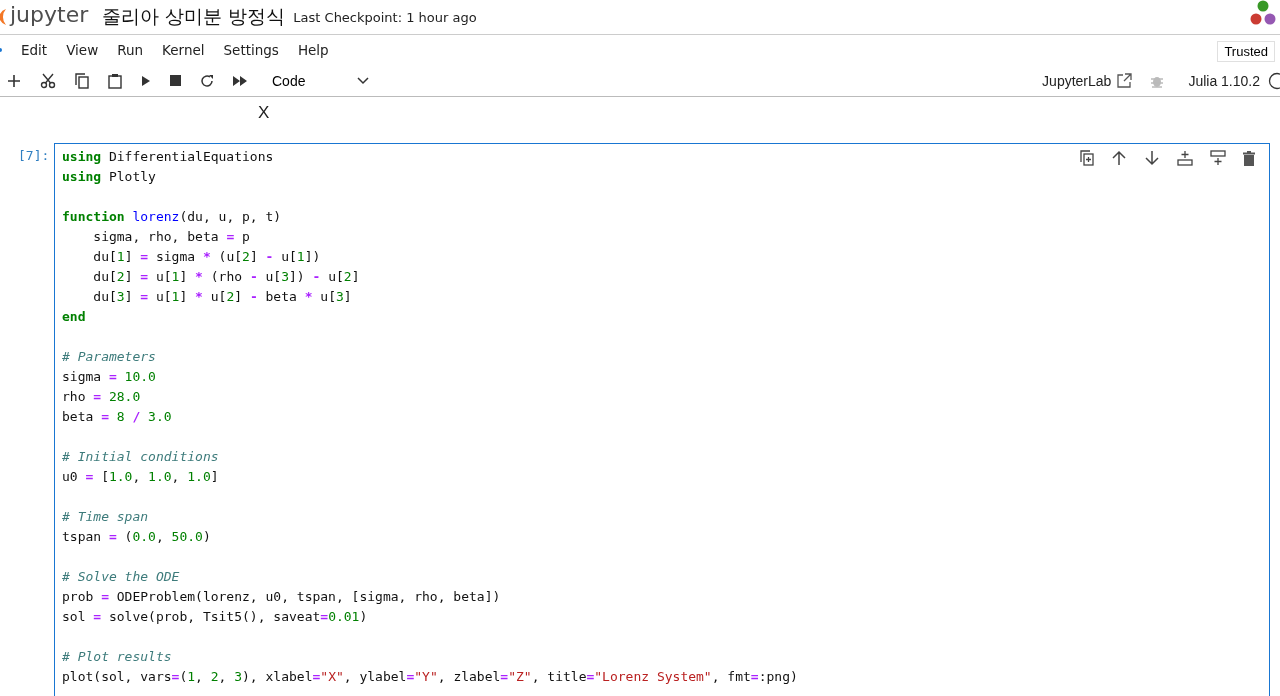  What do you see at coordinates (1263, 13) in the screenshot?
I see `julia-logo-icon` at bounding box center [1263, 13].